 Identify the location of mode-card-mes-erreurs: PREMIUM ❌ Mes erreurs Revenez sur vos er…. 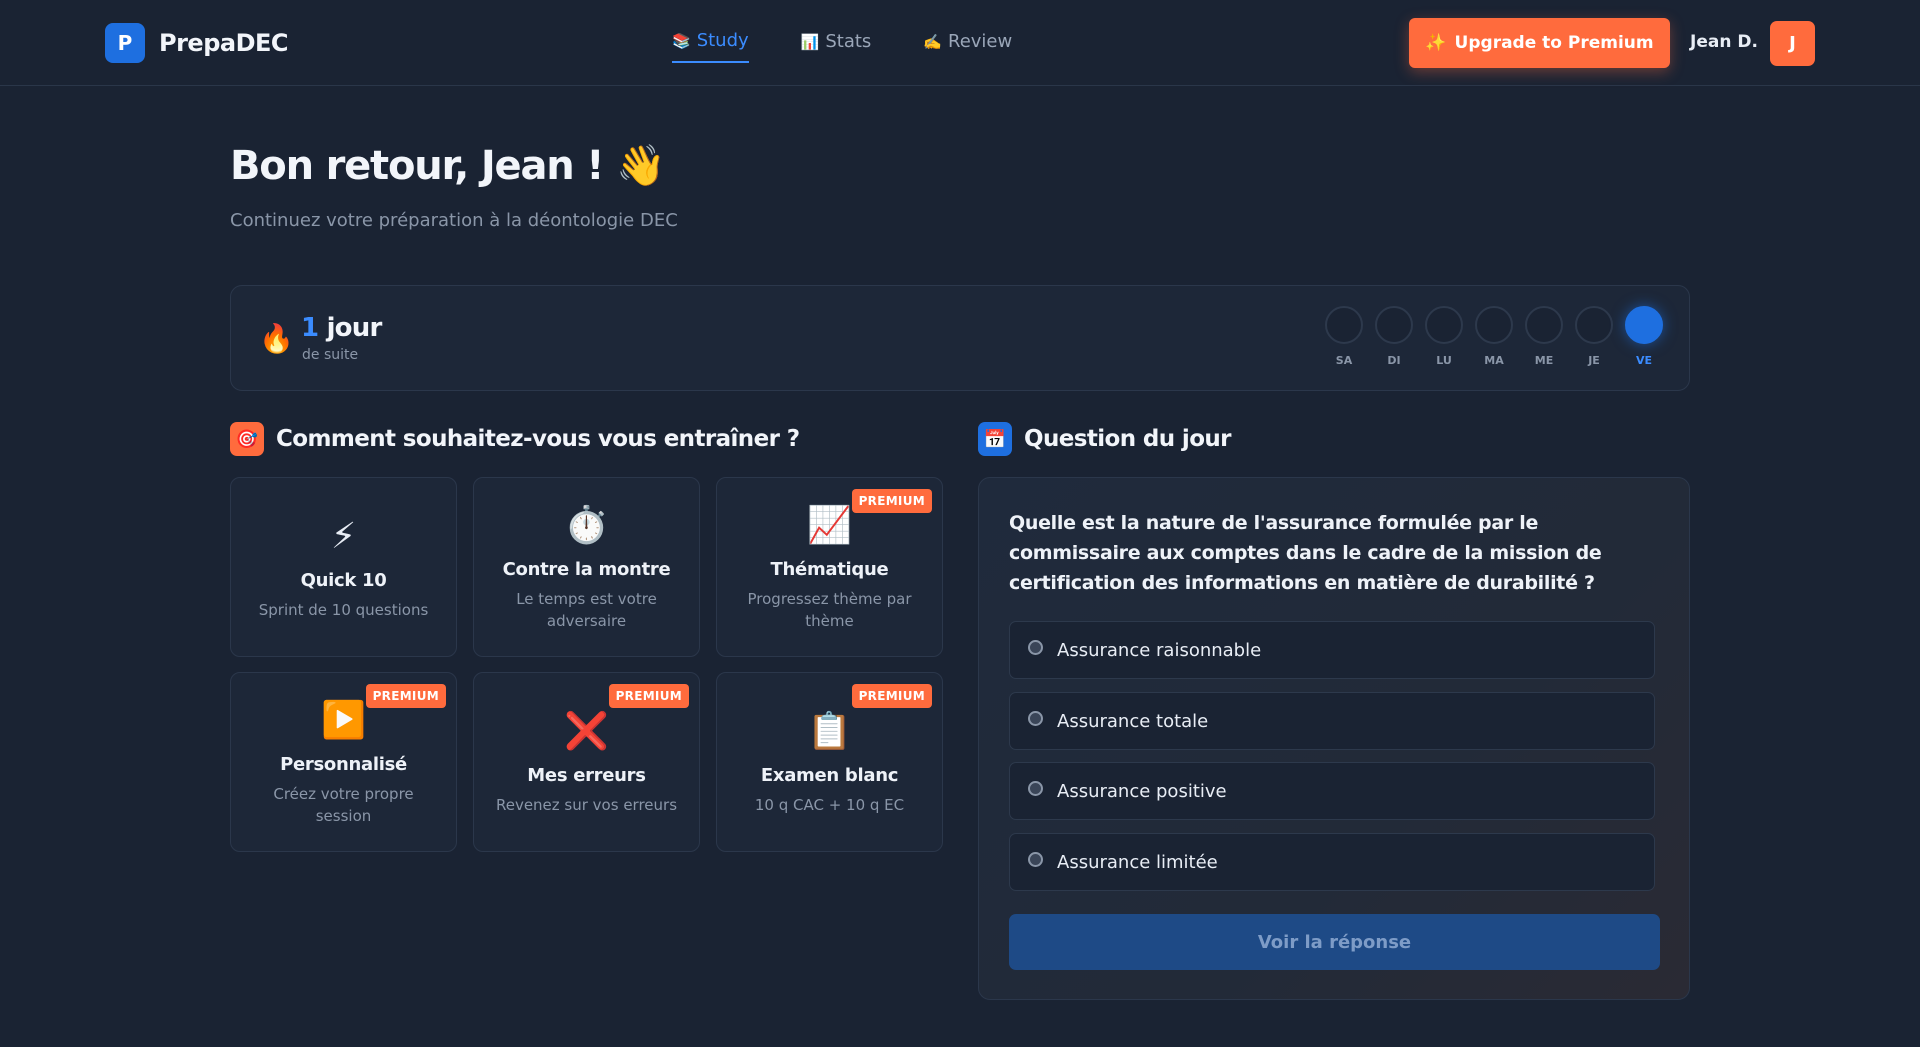
(586, 762).